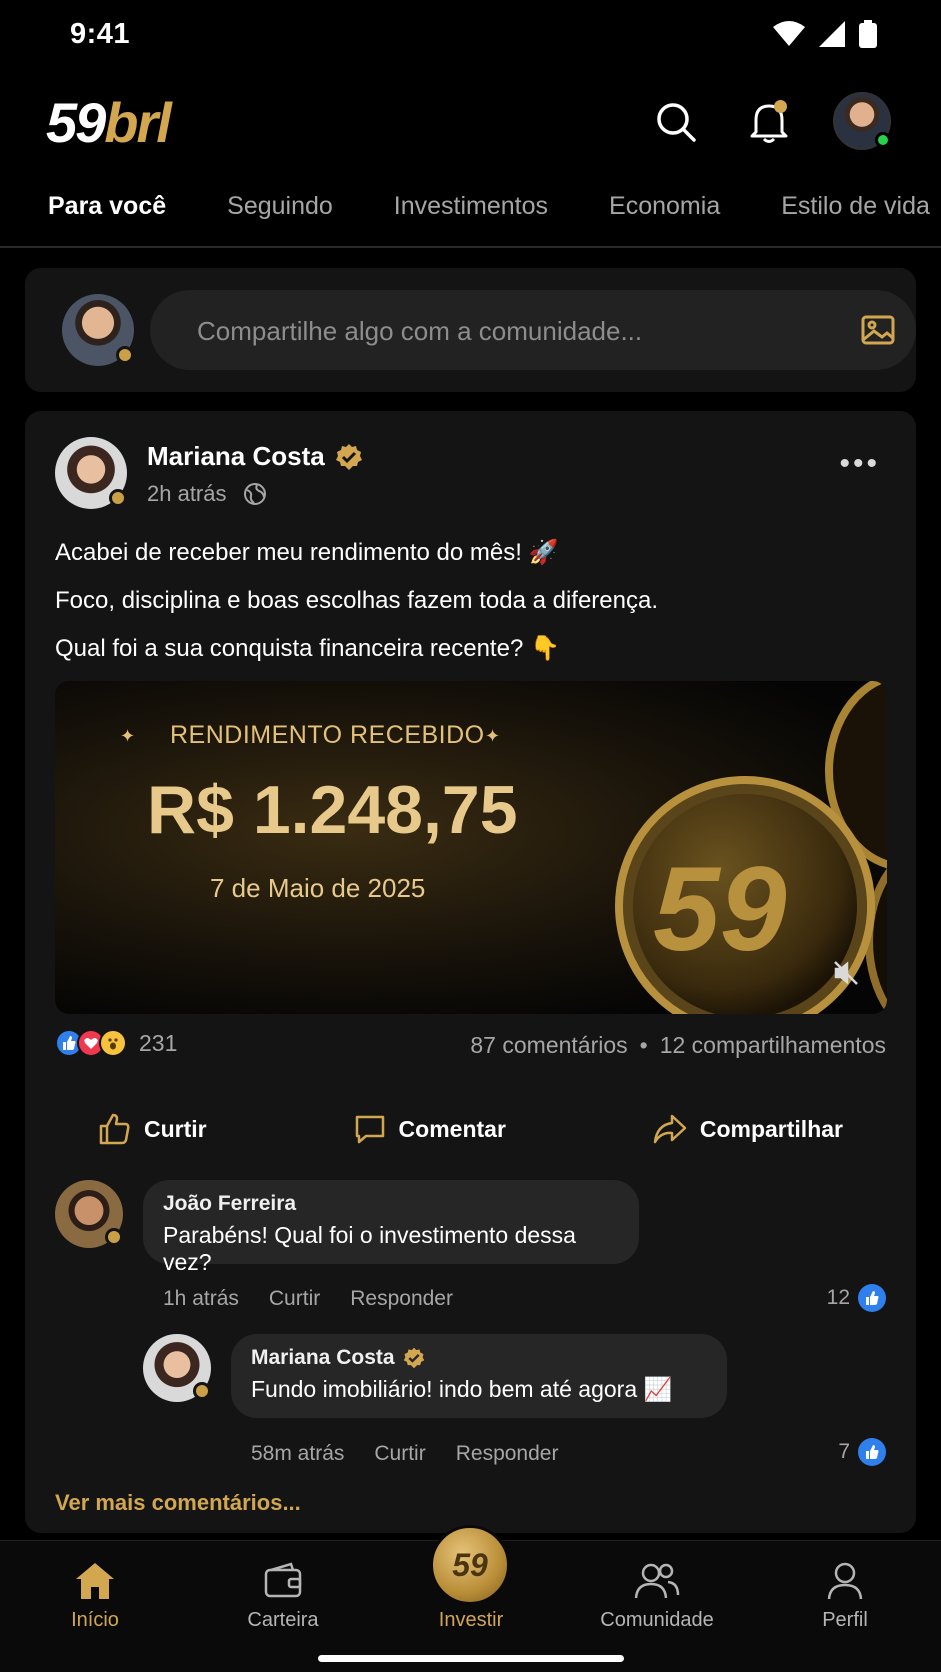 This screenshot has height=1672, width=941. I want to click on share-button: Compartilhar, so click(747, 1129).